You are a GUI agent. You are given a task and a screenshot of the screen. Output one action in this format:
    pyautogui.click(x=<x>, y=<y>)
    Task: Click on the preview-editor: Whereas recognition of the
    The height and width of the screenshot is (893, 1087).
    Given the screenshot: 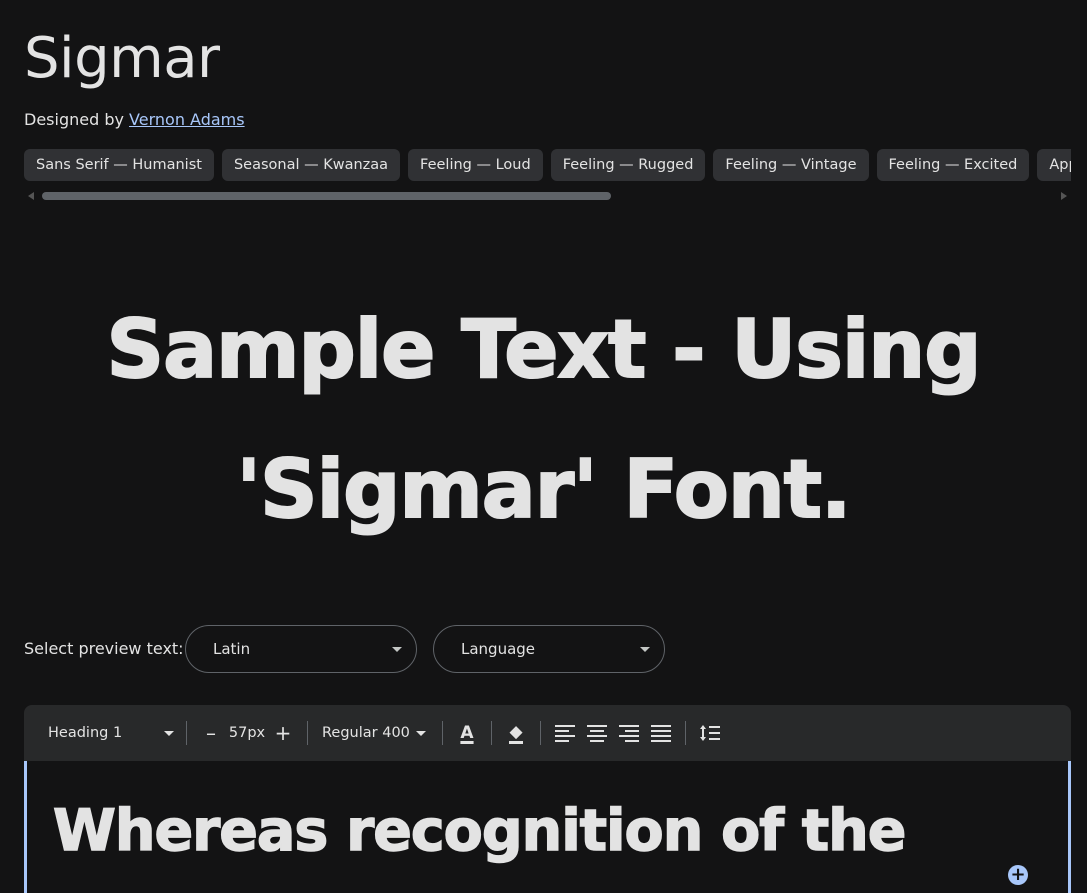 What is the action you would take?
    pyautogui.click(x=547, y=827)
    